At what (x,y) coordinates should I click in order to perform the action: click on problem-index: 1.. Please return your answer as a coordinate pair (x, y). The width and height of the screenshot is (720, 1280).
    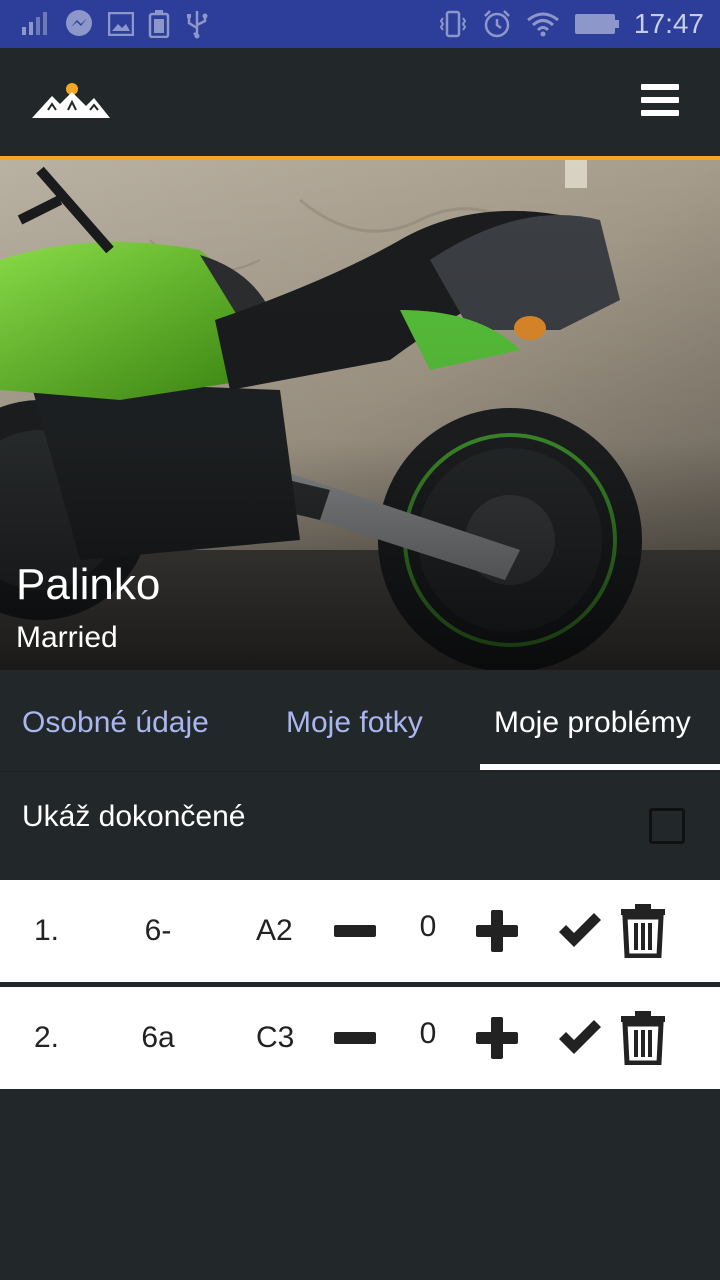
    Looking at the image, I should click on (47, 930).